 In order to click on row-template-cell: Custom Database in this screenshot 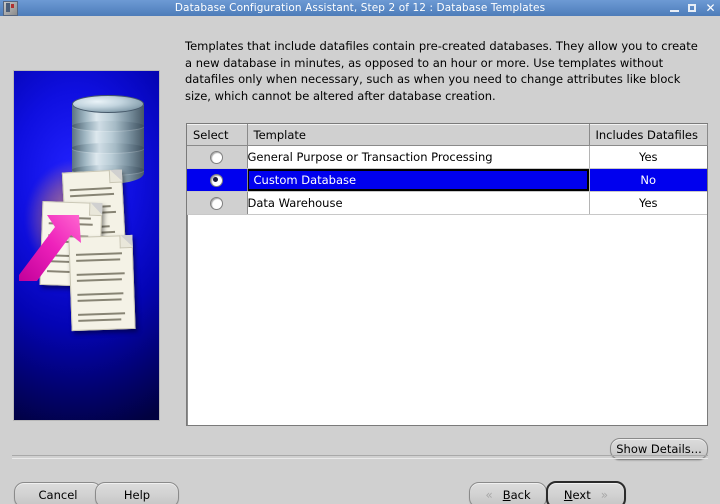, I will do `click(418, 180)`.